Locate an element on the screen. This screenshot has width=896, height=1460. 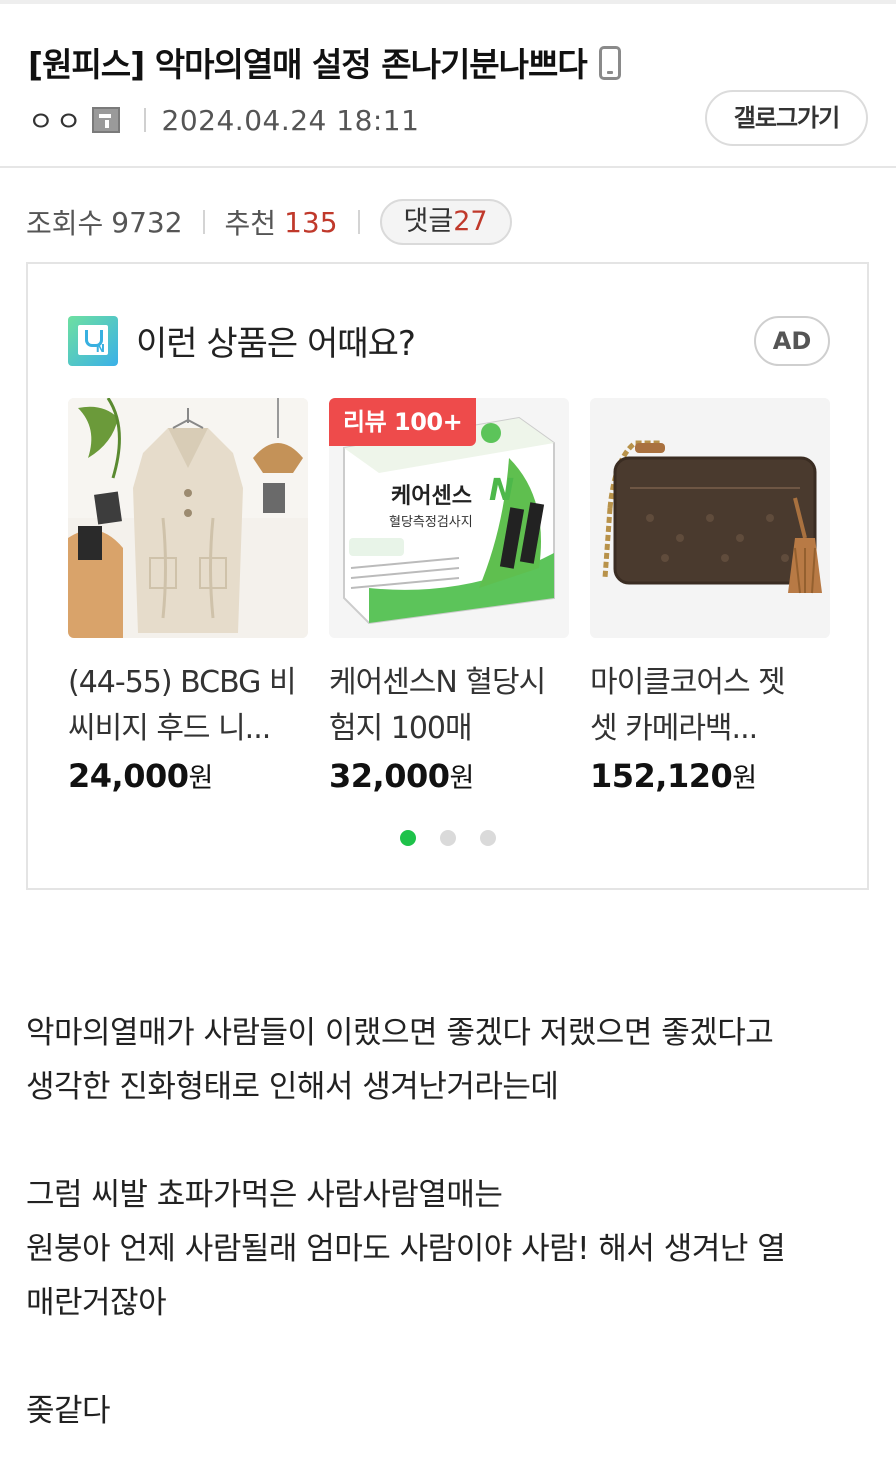
author-nickname: ㅇㅇ is located at coordinates (56, 120).